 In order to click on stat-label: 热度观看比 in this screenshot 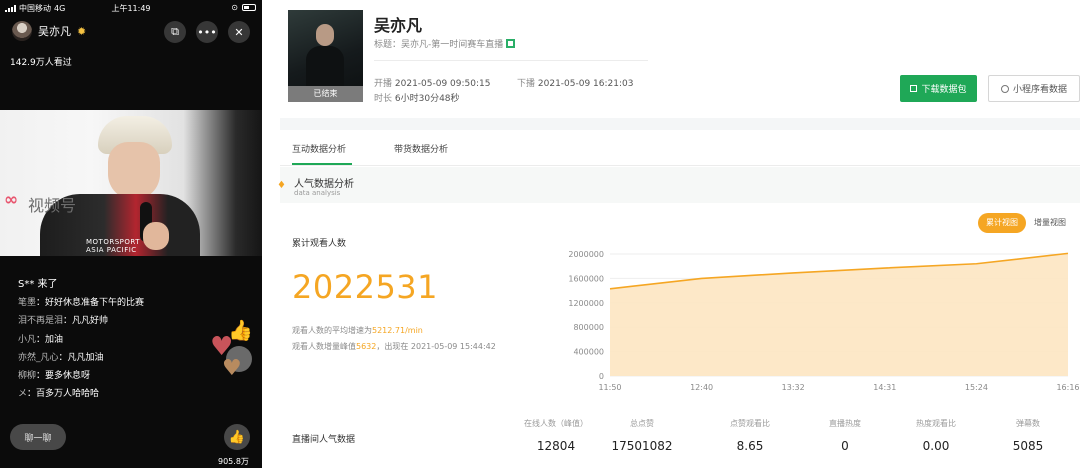, I will do `click(936, 423)`.